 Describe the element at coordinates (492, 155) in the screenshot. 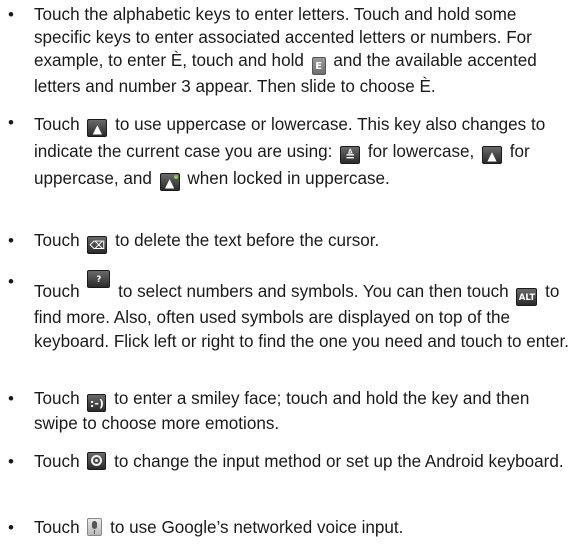

I see `shift-uppercase-icon: ▲` at that location.